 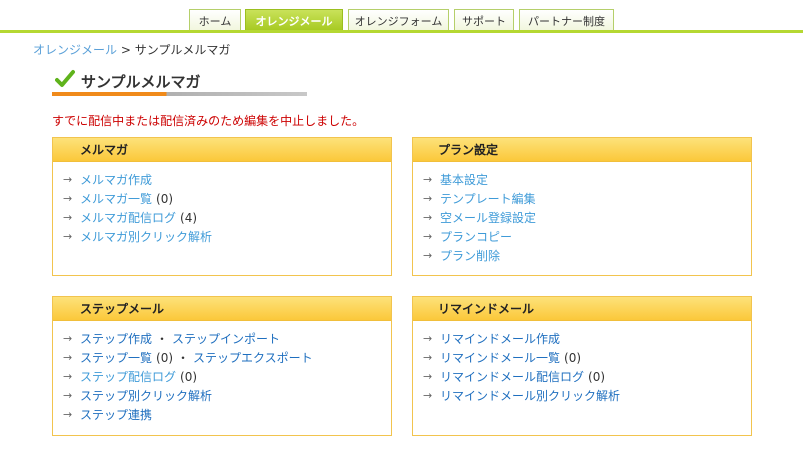 What do you see at coordinates (587, 198) in the screenshot?
I see `list-item: → テンプレート編集` at bounding box center [587, 198].